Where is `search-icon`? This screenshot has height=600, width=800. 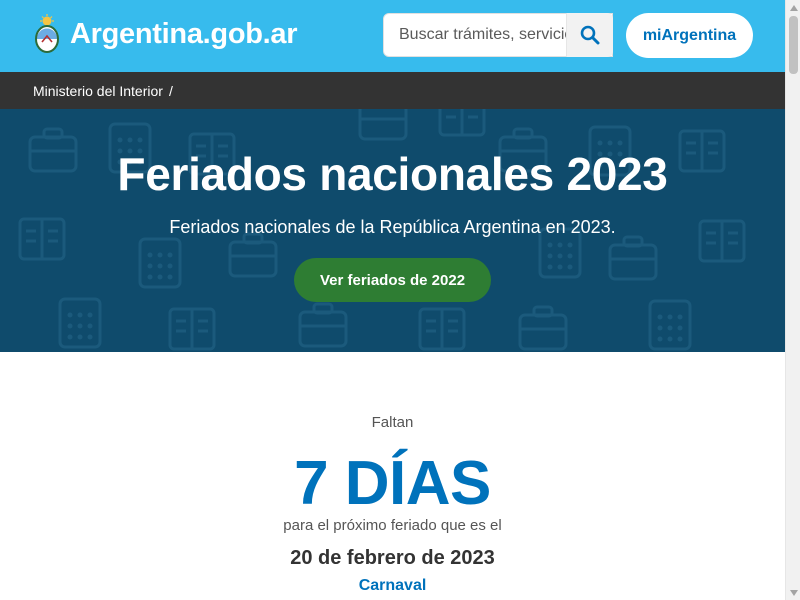
search-icon is located at coordinates (590, 35).